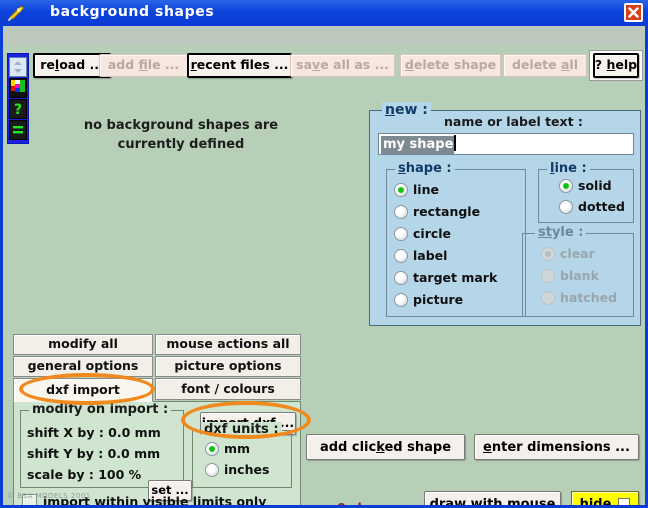 This screenshot has width=648, height=508. What do you see at coordinates (416, 189) in the screenshot?
I see `radio-shape-line: line` at bounding box center [416, 189].